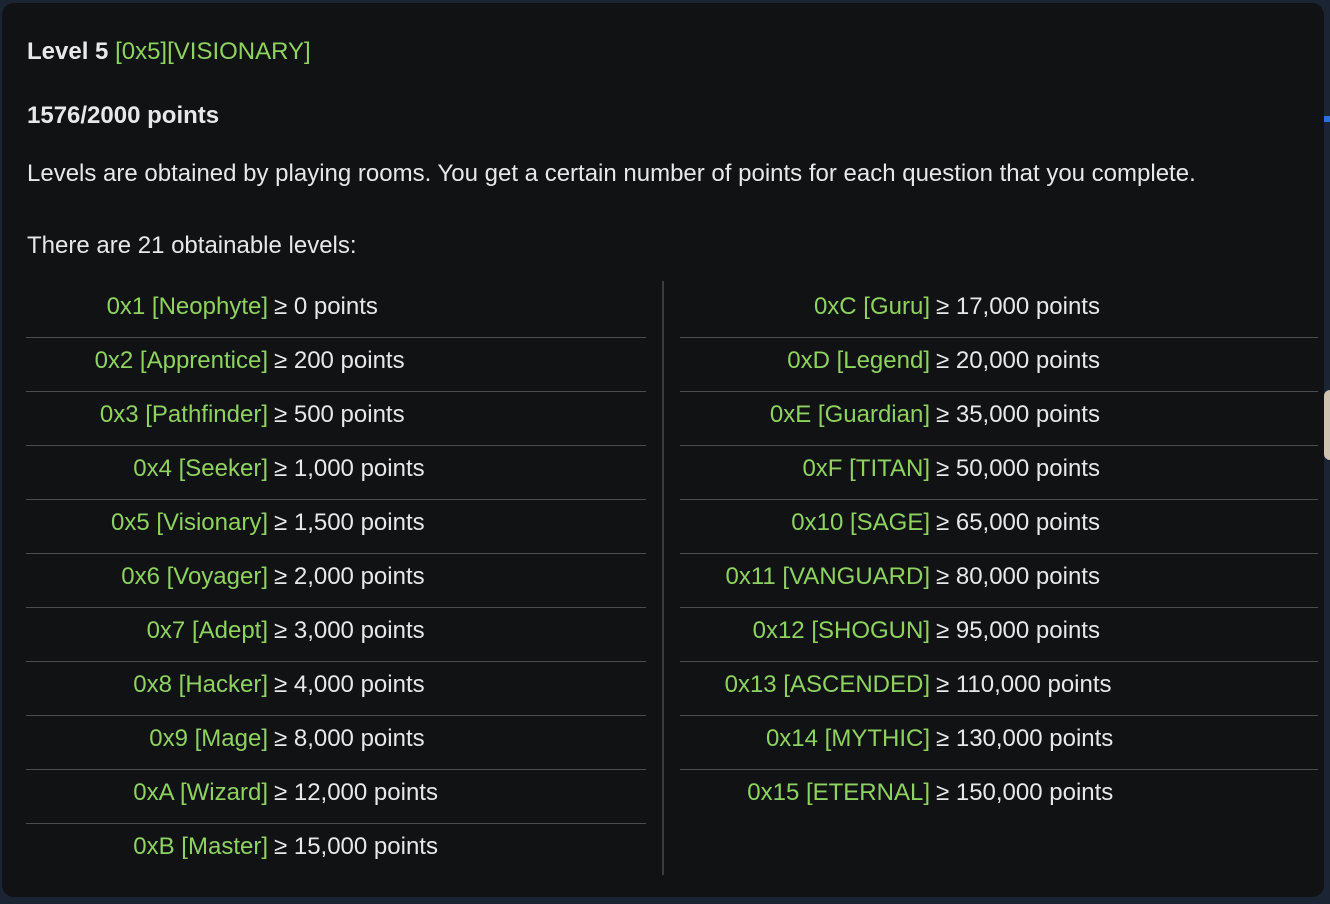 The width and height of the screenshot is (1330, 904). I want to click on level-row: 0x3 [Pathfinder] ≥ 500 points, so click(336, 419).